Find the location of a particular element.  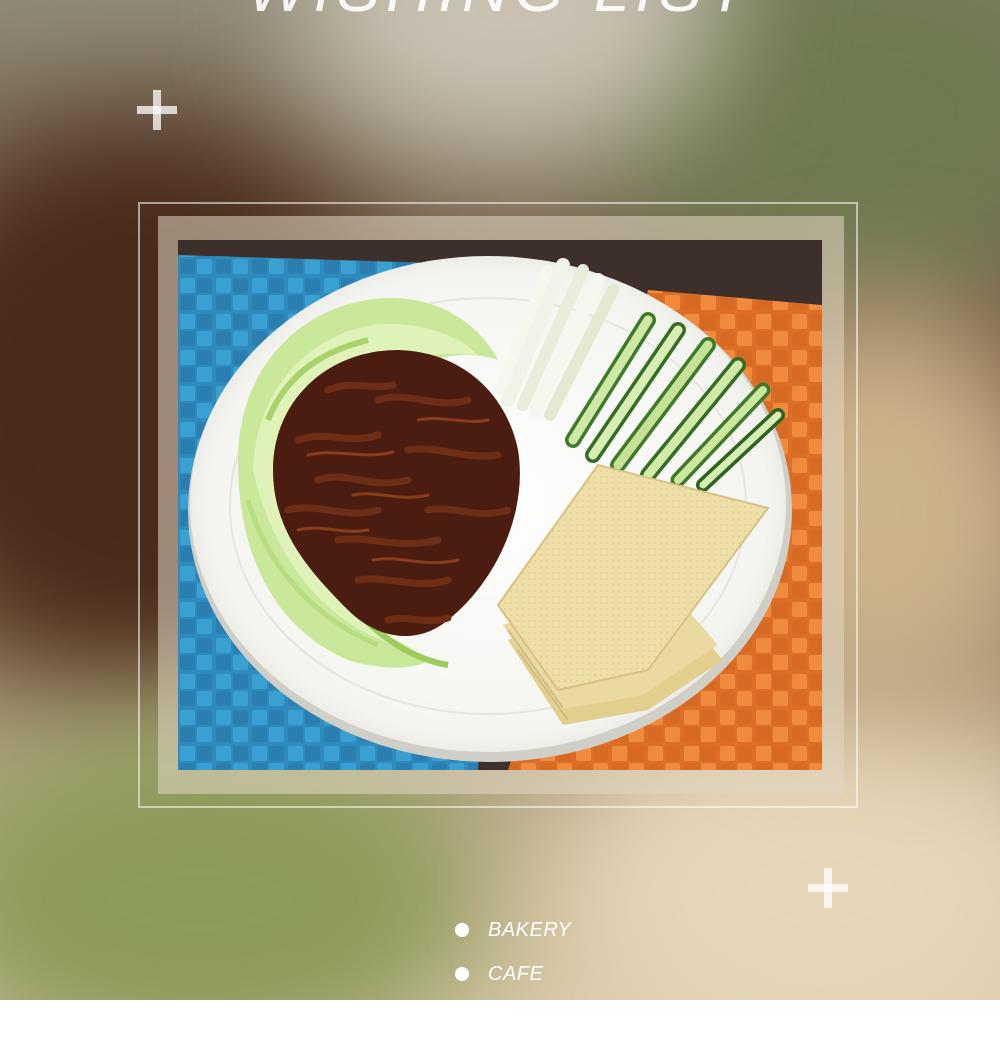

menu-item-bookstore: BOOKSTORE is located at coordinates (537, 1018).